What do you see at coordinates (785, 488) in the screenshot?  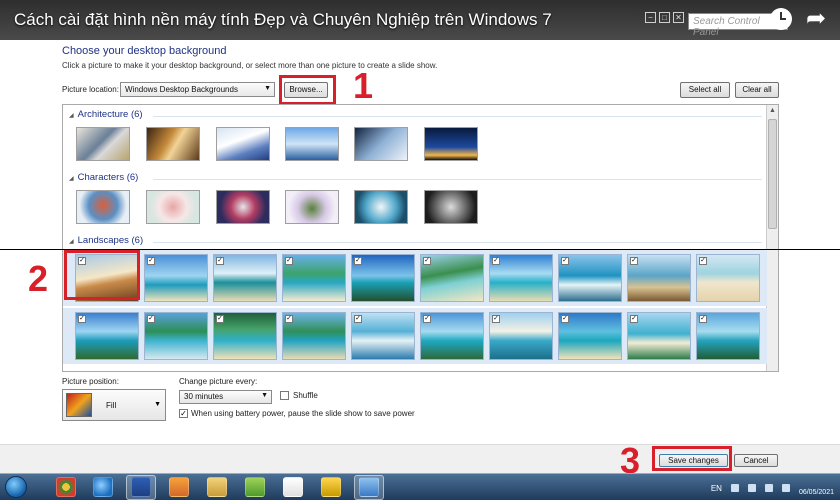 I see `flag-icon` at bounding box center [785, 488].